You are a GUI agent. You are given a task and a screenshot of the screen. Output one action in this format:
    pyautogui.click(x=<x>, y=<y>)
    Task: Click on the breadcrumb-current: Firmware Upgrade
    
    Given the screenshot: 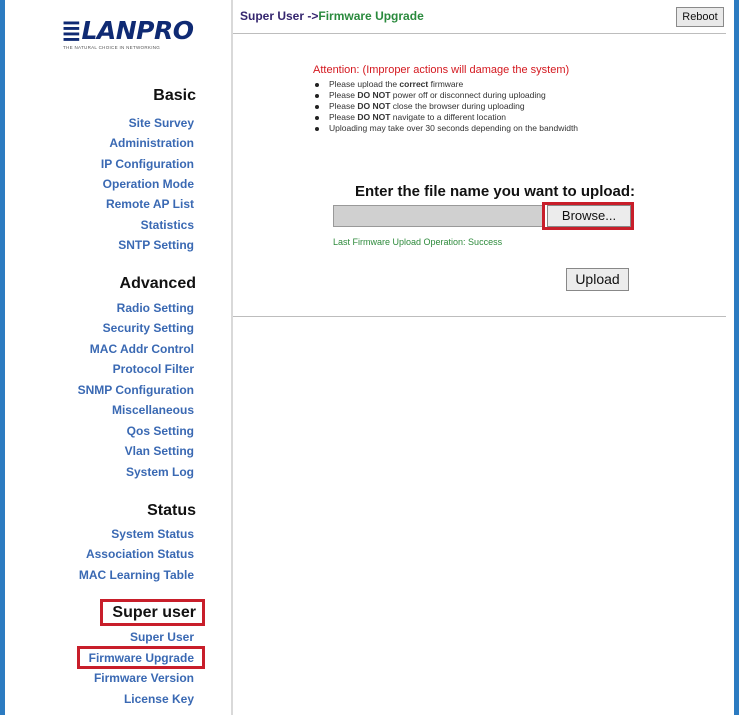 What is the action you would take?
    pyautogui.click(x=371, y=16)
    